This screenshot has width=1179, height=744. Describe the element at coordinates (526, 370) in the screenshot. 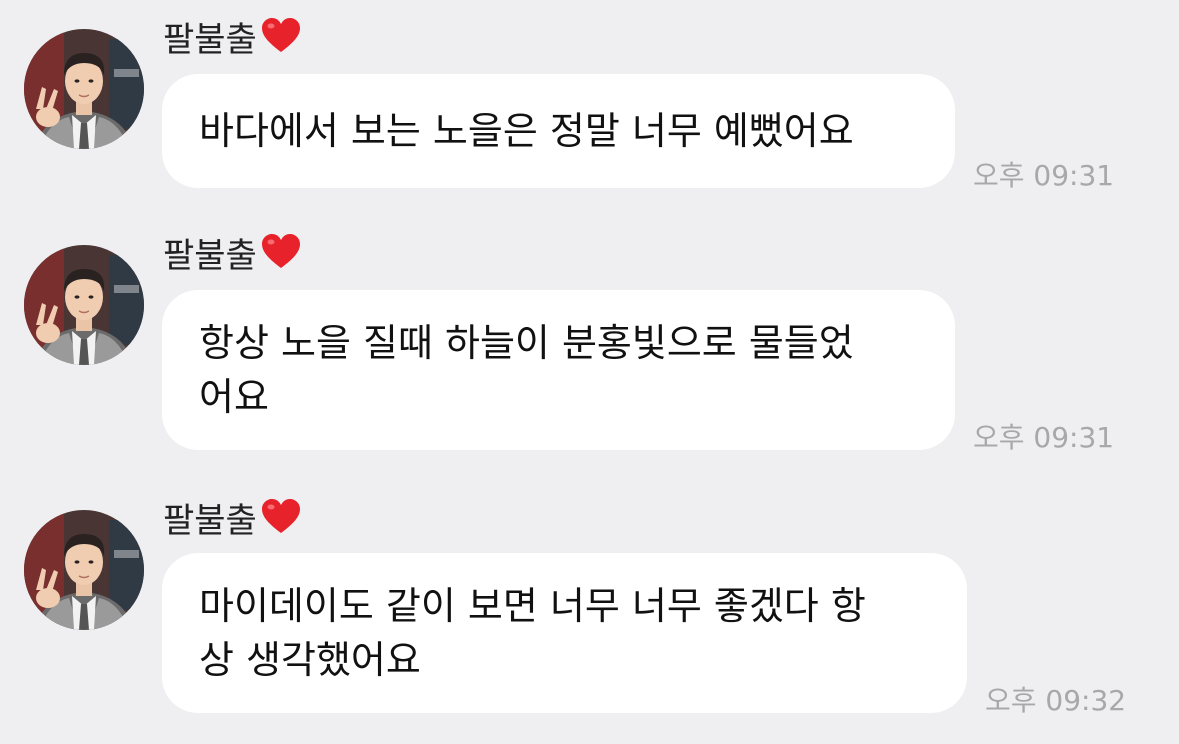

I see `message-text: 항상 노을 질때 하늘이 분홍빛으로 물들었 어요` at that location.